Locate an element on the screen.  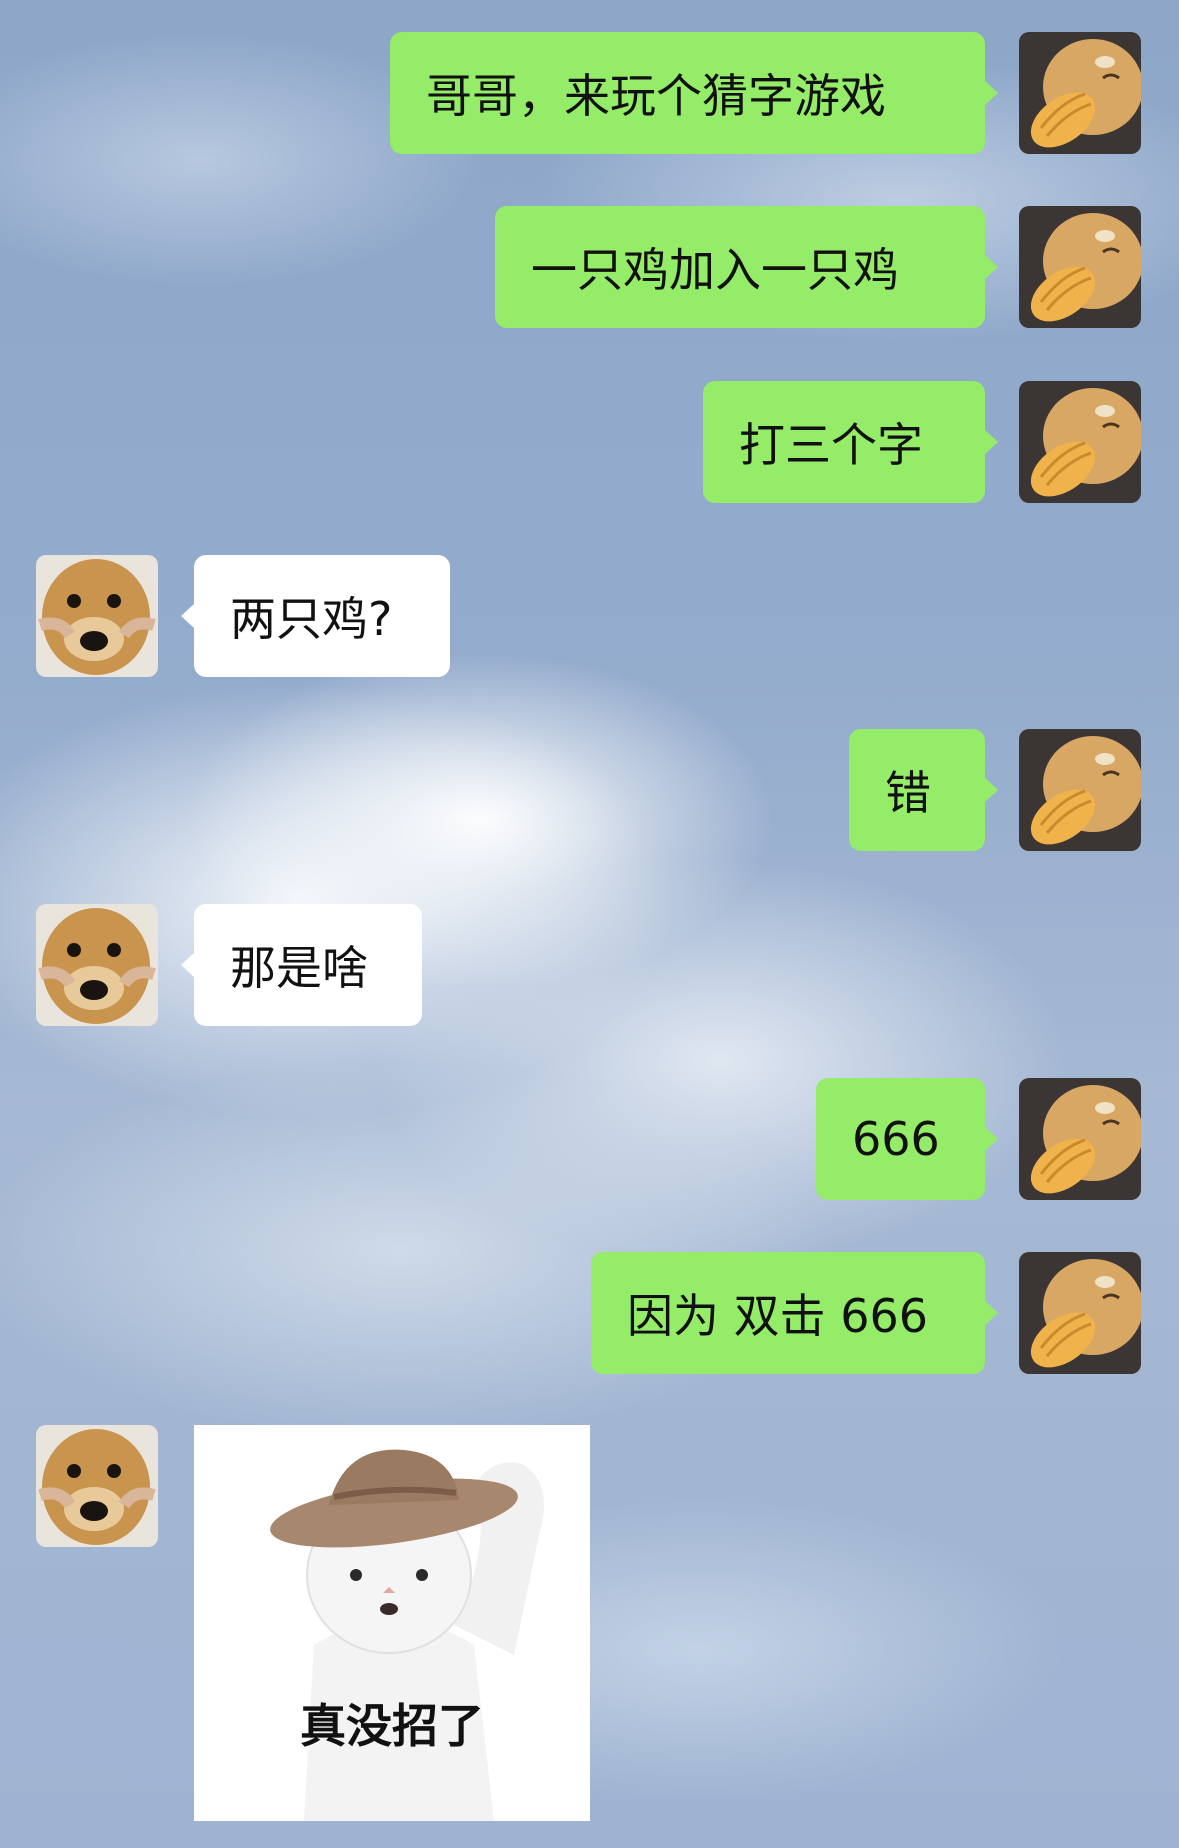
cowboy-cat-sticker-icon is located at coordinates (392, 1623).